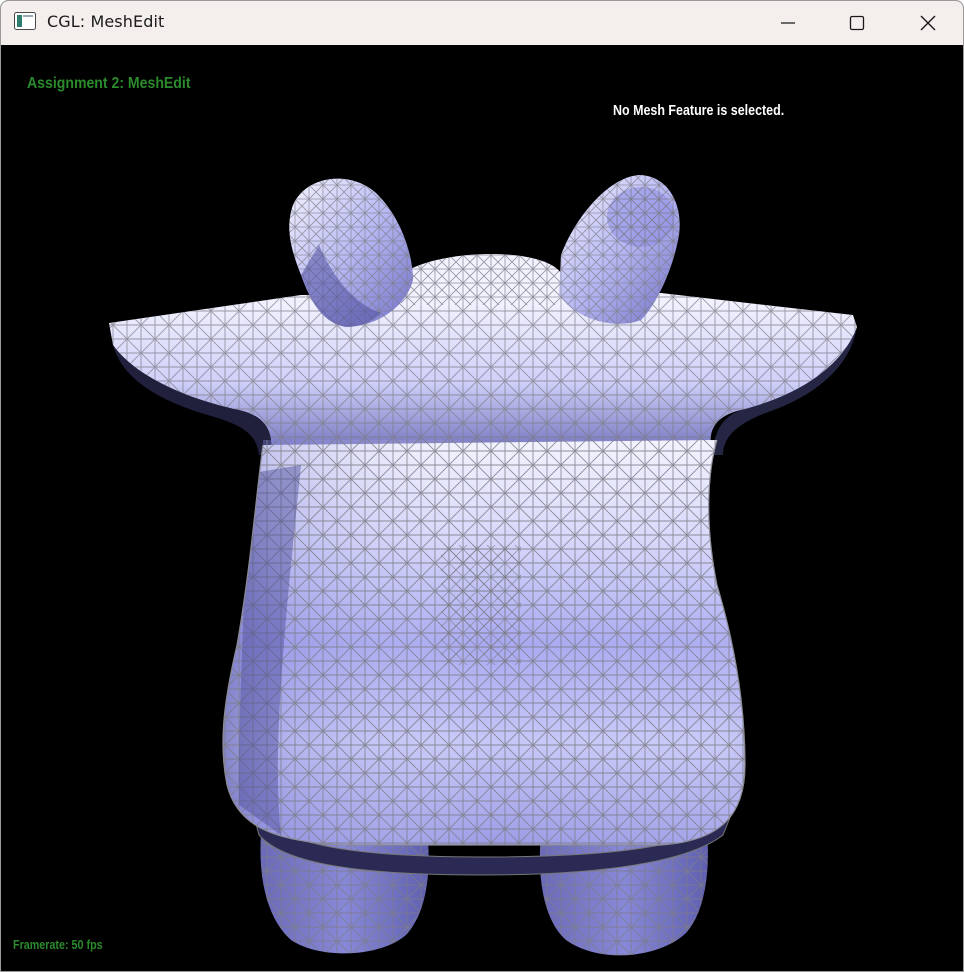 The width and height of the screenshot is (964, 972). I want to click on framerate-readout: Framerate: 50 fps, so click(58, 945).